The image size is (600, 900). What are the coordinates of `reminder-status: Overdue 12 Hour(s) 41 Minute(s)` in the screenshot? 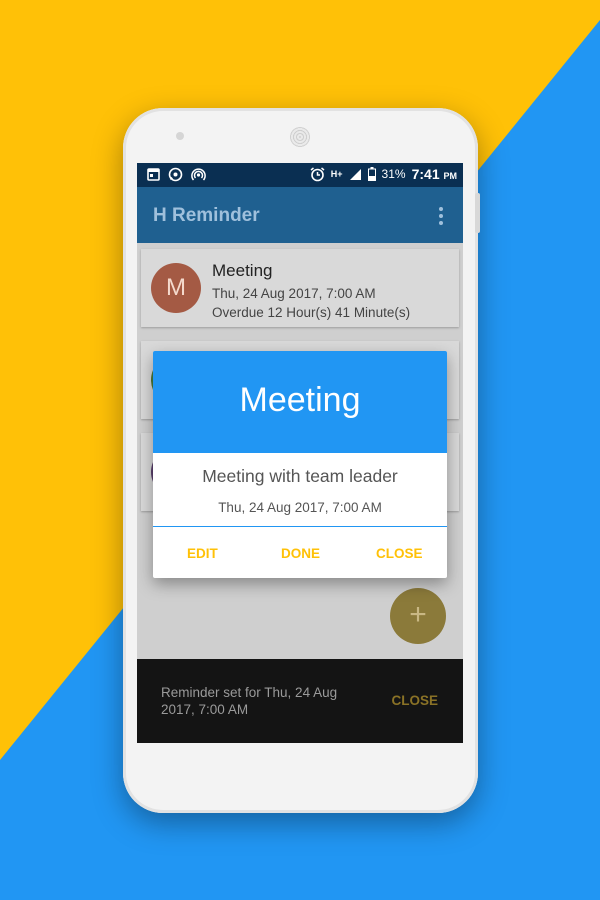 It's located at (311, 312).